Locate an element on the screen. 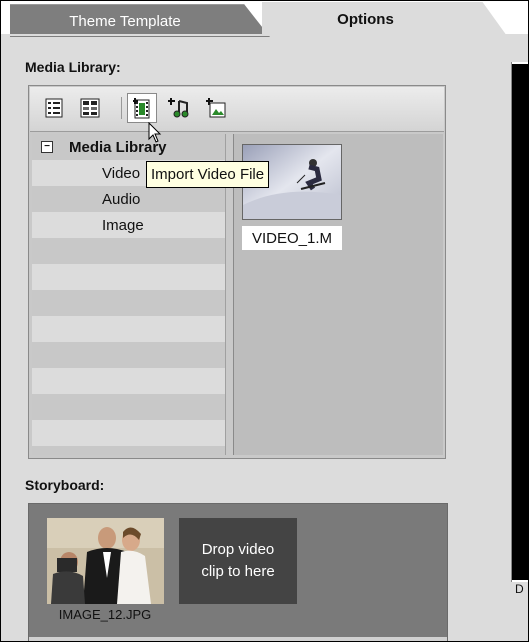  preview-area is located at coordinates (520, 322).